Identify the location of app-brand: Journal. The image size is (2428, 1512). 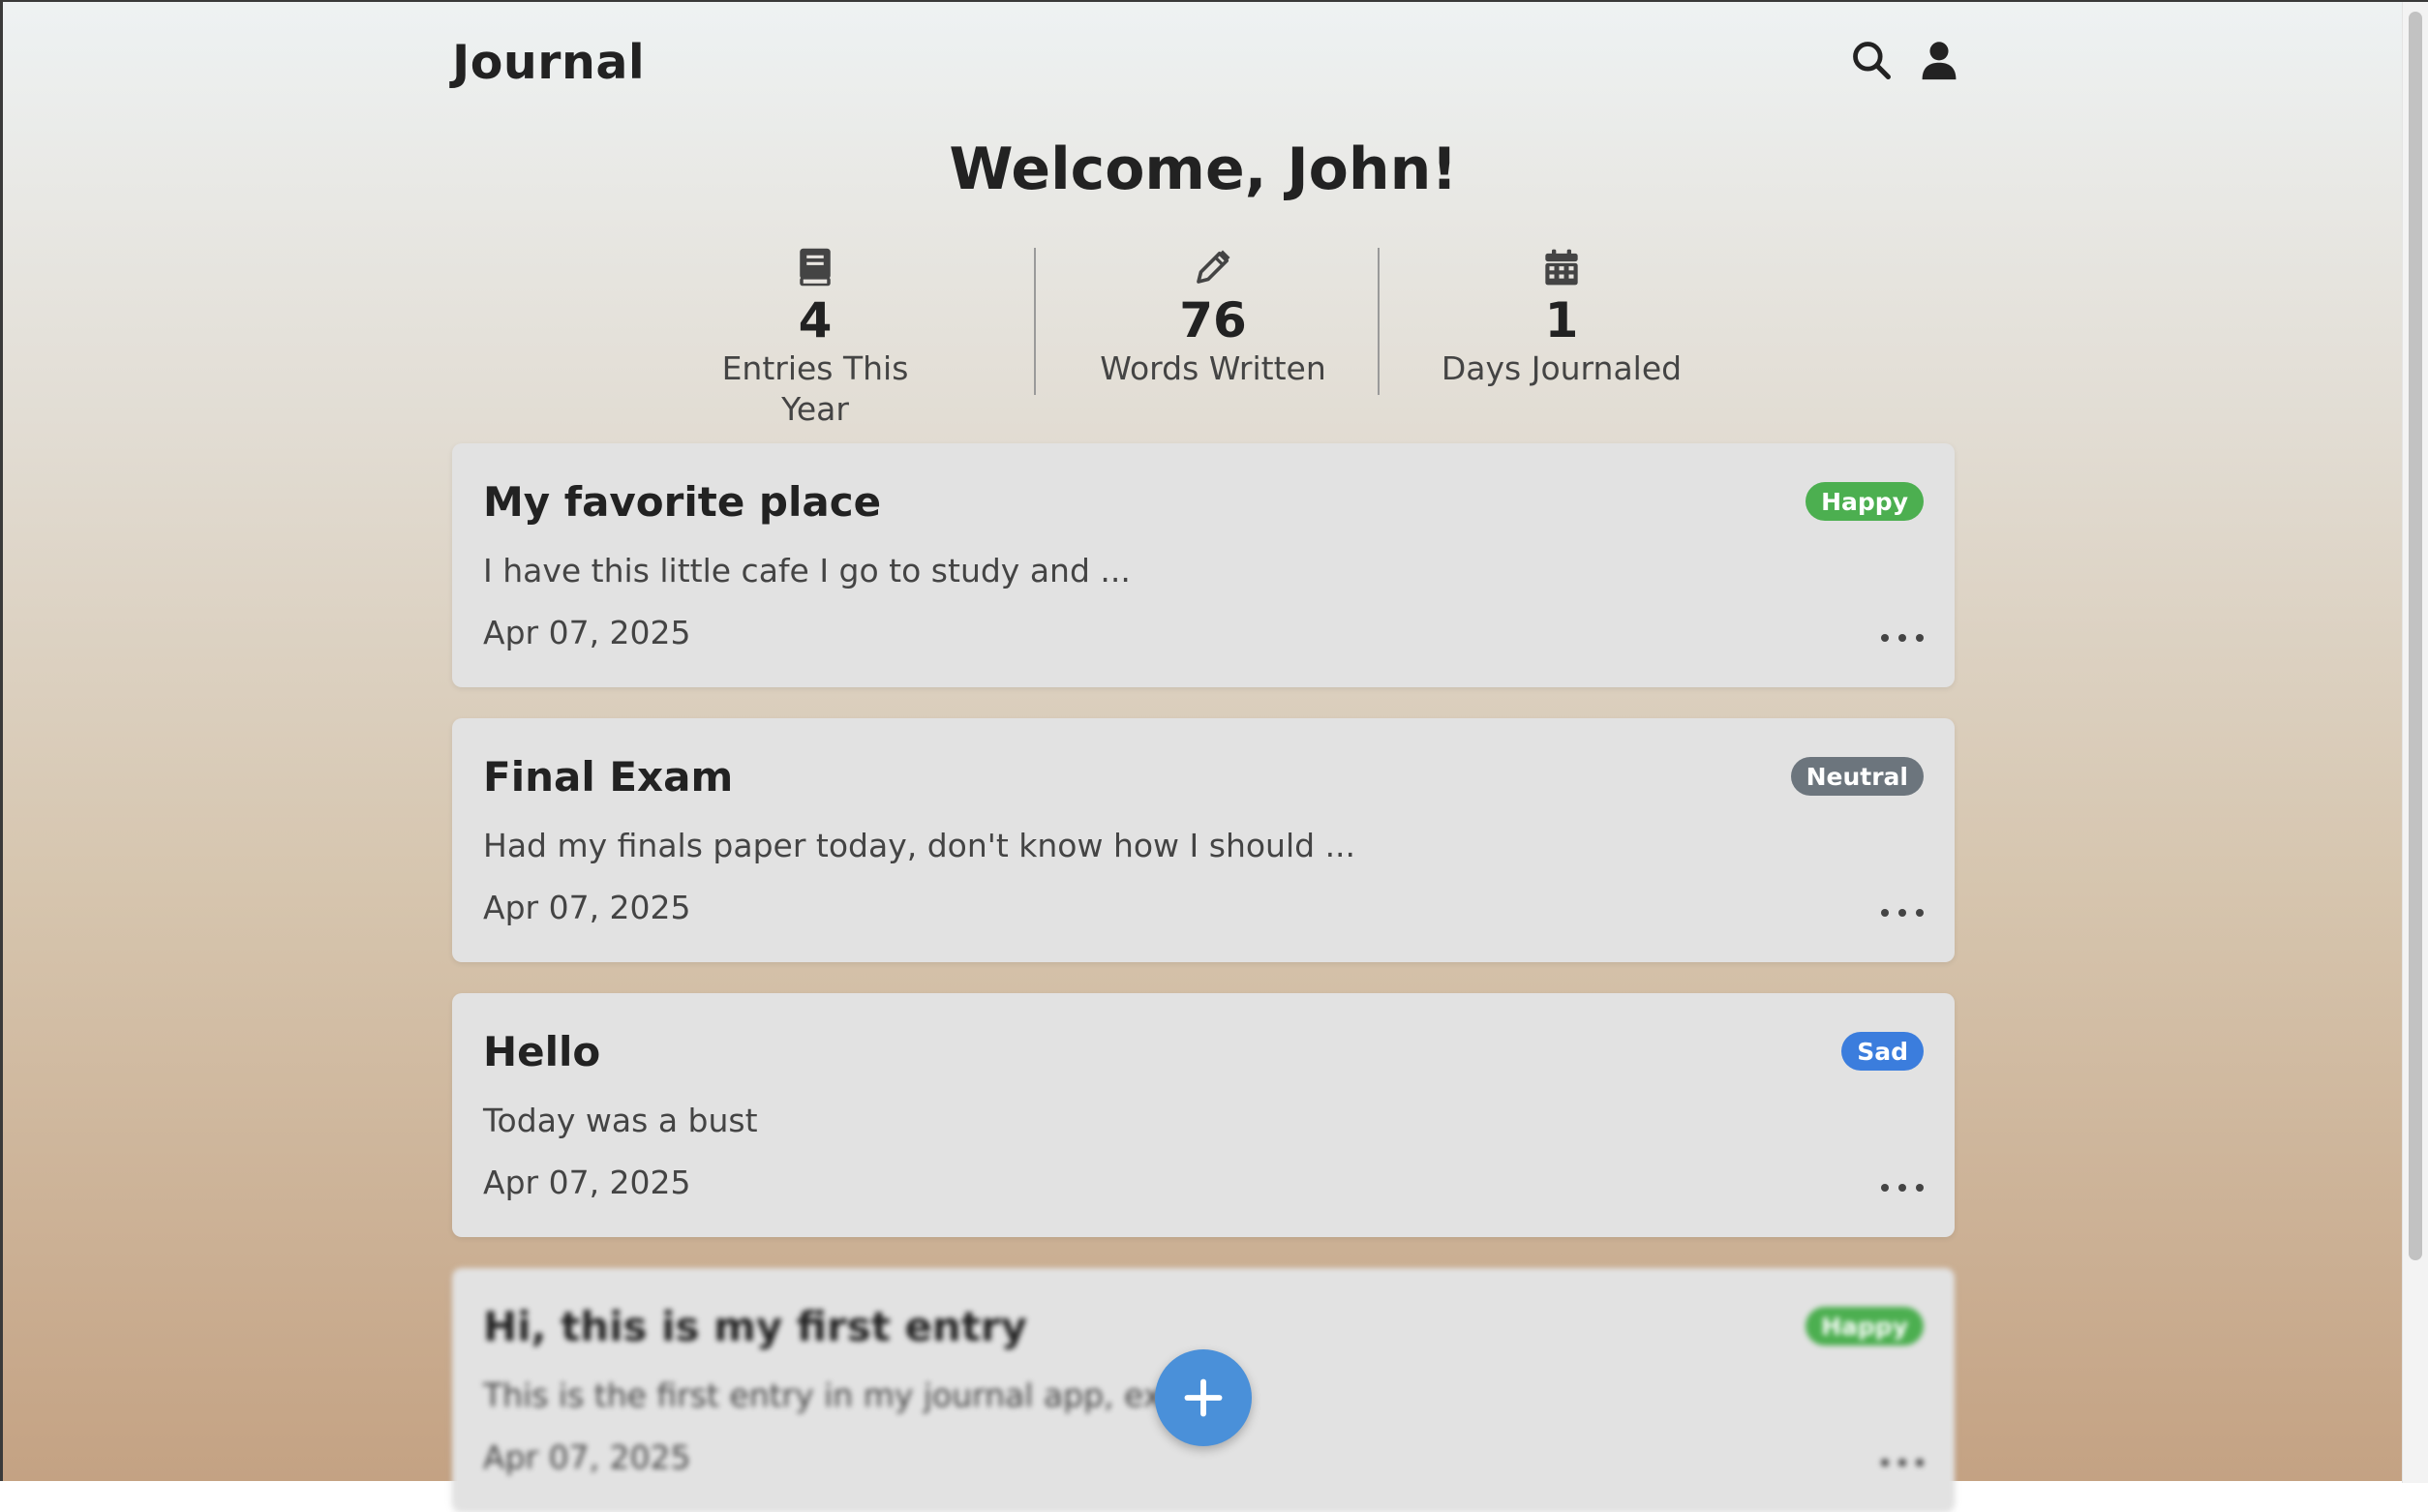
(548, 62).